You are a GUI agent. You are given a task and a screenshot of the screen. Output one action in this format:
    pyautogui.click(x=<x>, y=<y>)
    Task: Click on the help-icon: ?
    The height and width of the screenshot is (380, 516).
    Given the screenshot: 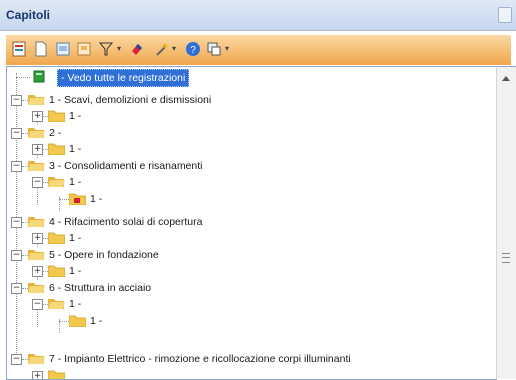 What is the action you would take?
    pyautogui.click(x=193, y=49)
    